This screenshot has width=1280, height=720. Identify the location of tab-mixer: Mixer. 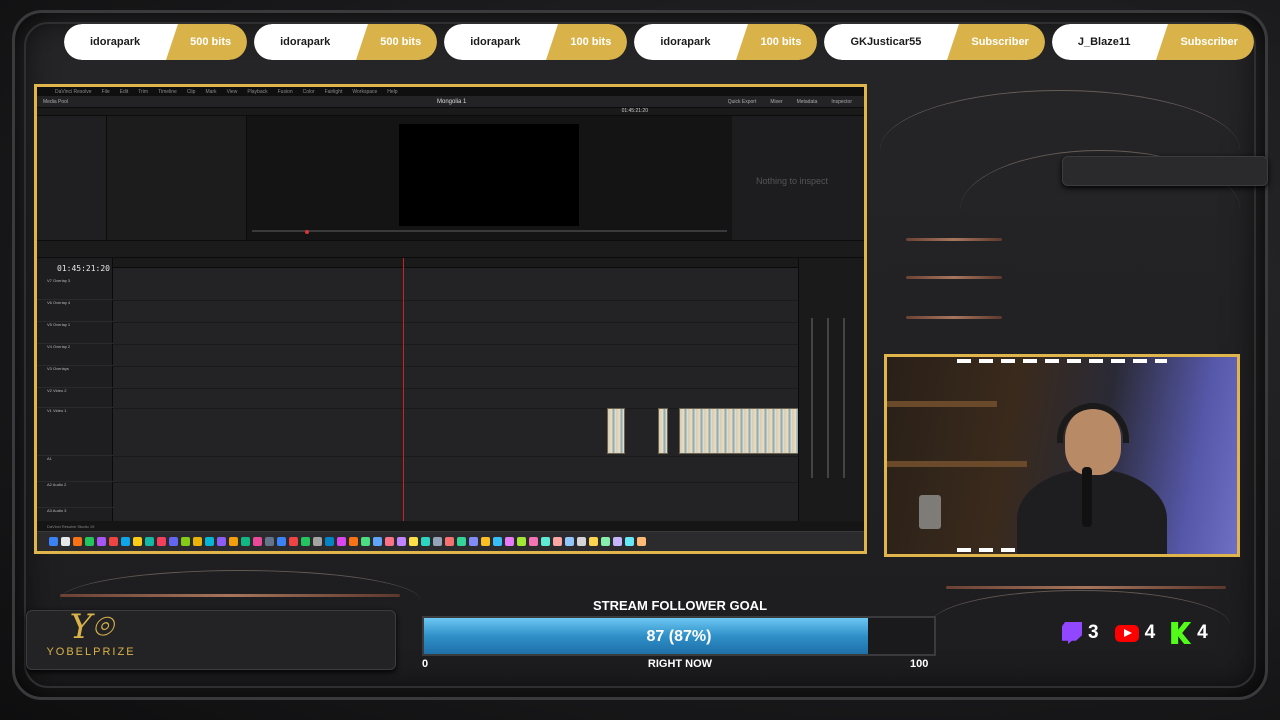
(776, 102).